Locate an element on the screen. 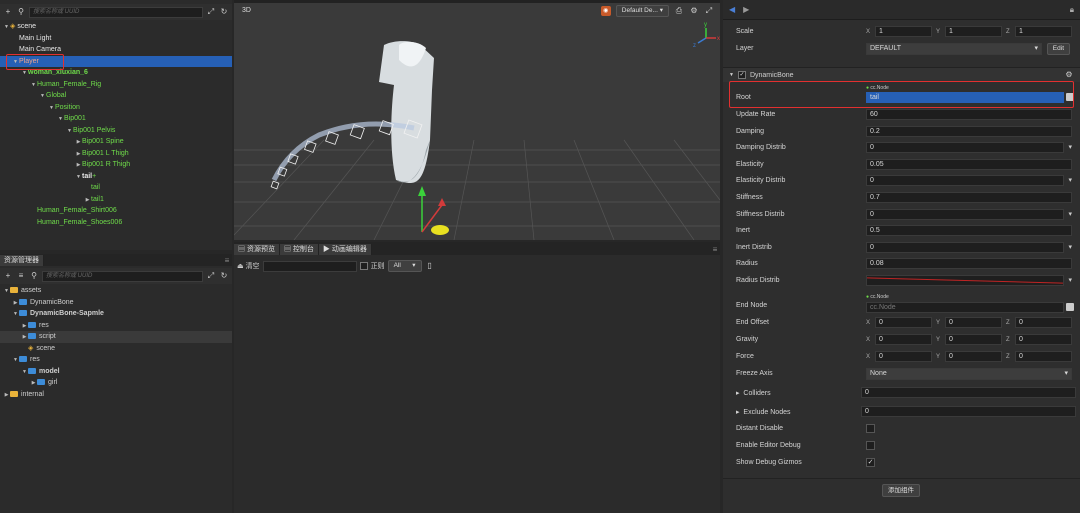  node-picker-icon is located at coordinates (1070, 307).